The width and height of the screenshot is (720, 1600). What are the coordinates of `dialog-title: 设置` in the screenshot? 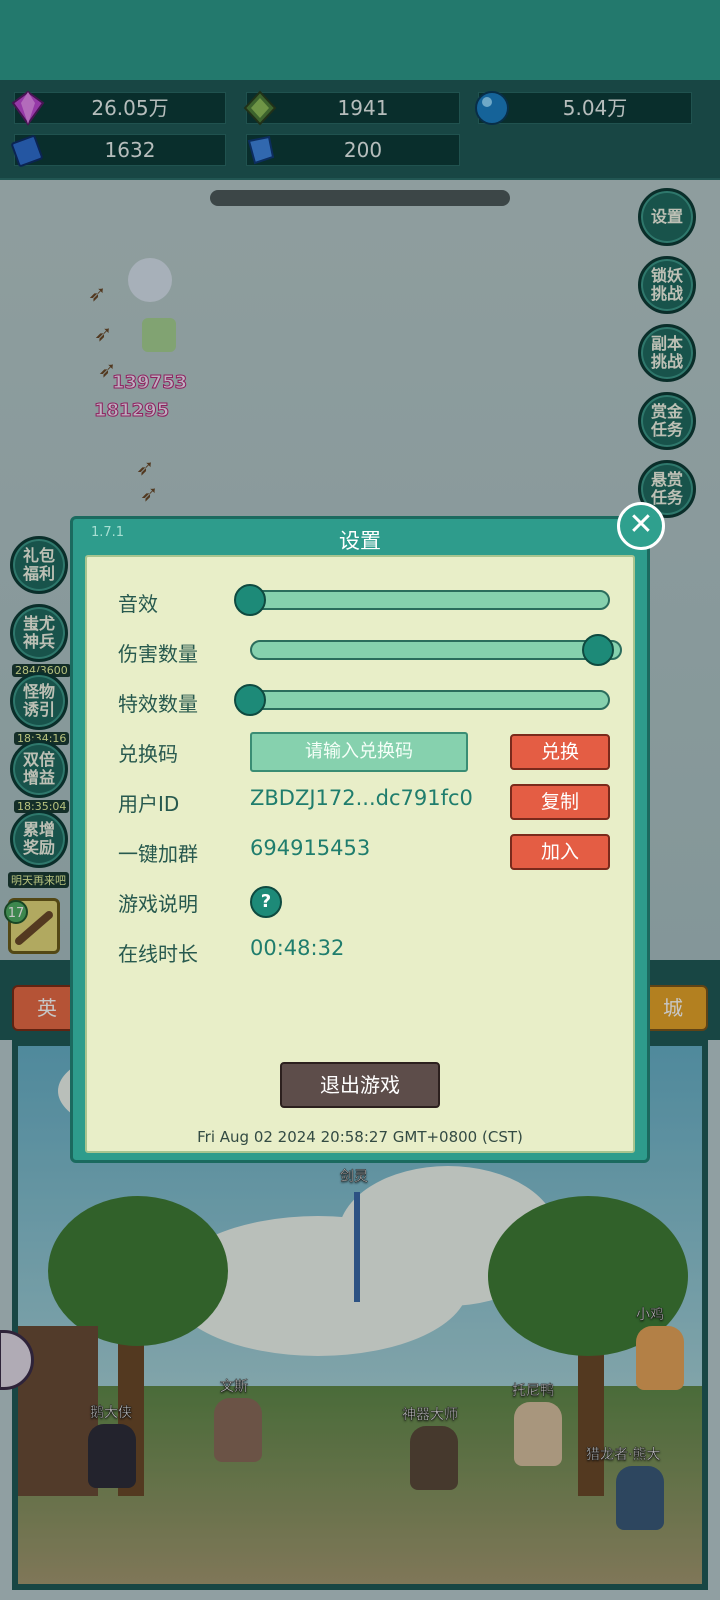 It's located at (360, 541).